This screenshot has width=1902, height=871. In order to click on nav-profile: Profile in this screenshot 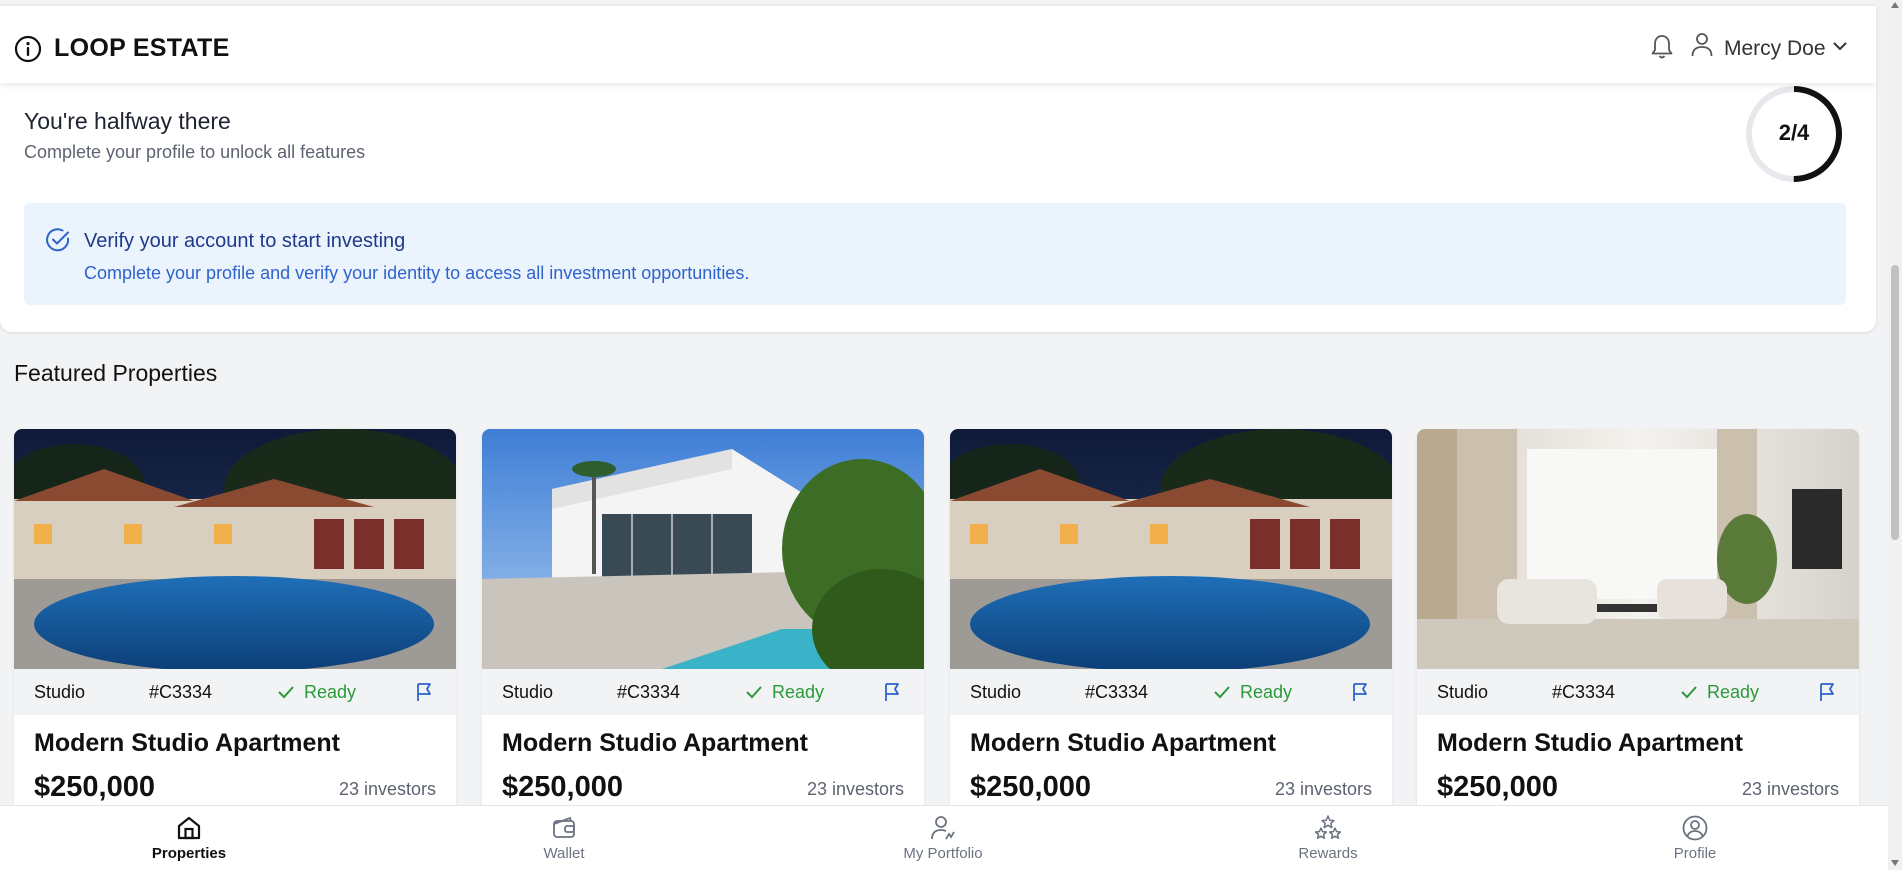, I will do `click(1695, 838)`.